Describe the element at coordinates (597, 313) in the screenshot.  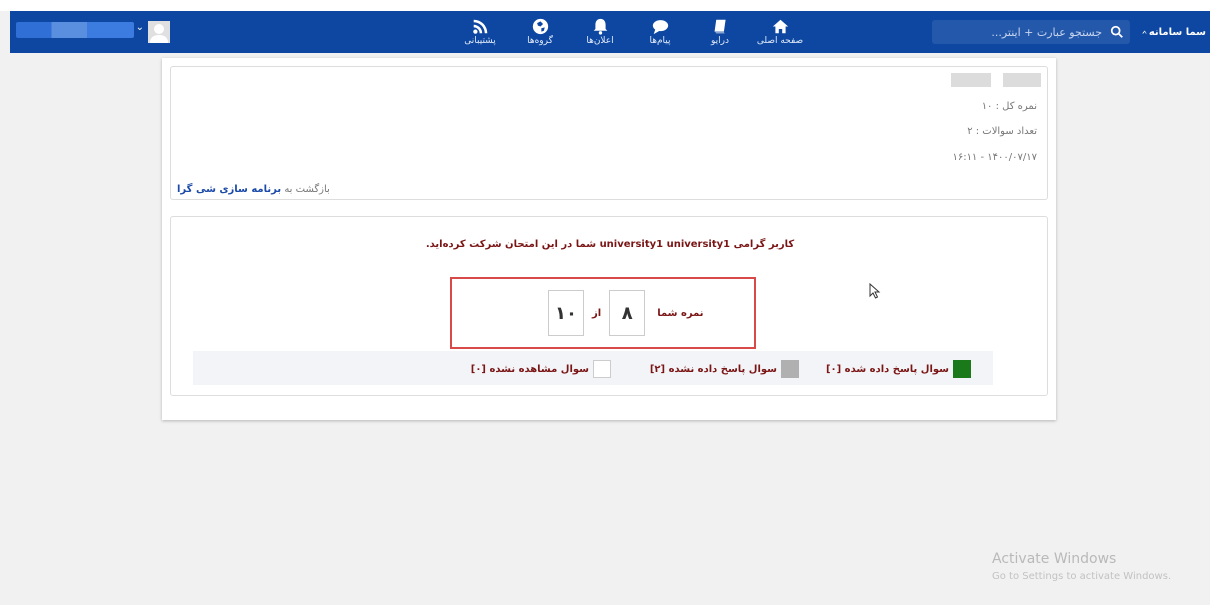
I see `score-separator: از` at that location.